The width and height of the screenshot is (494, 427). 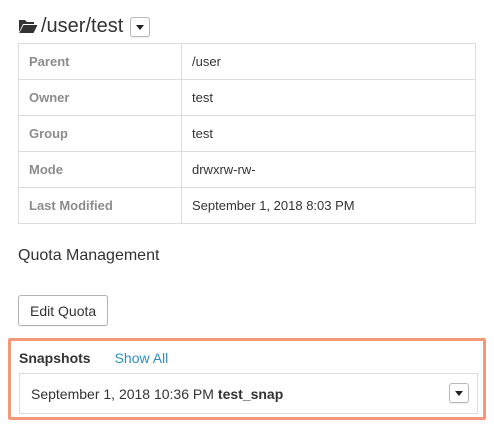 I want to click on info-key: Parent, so click(x=100, y=61).